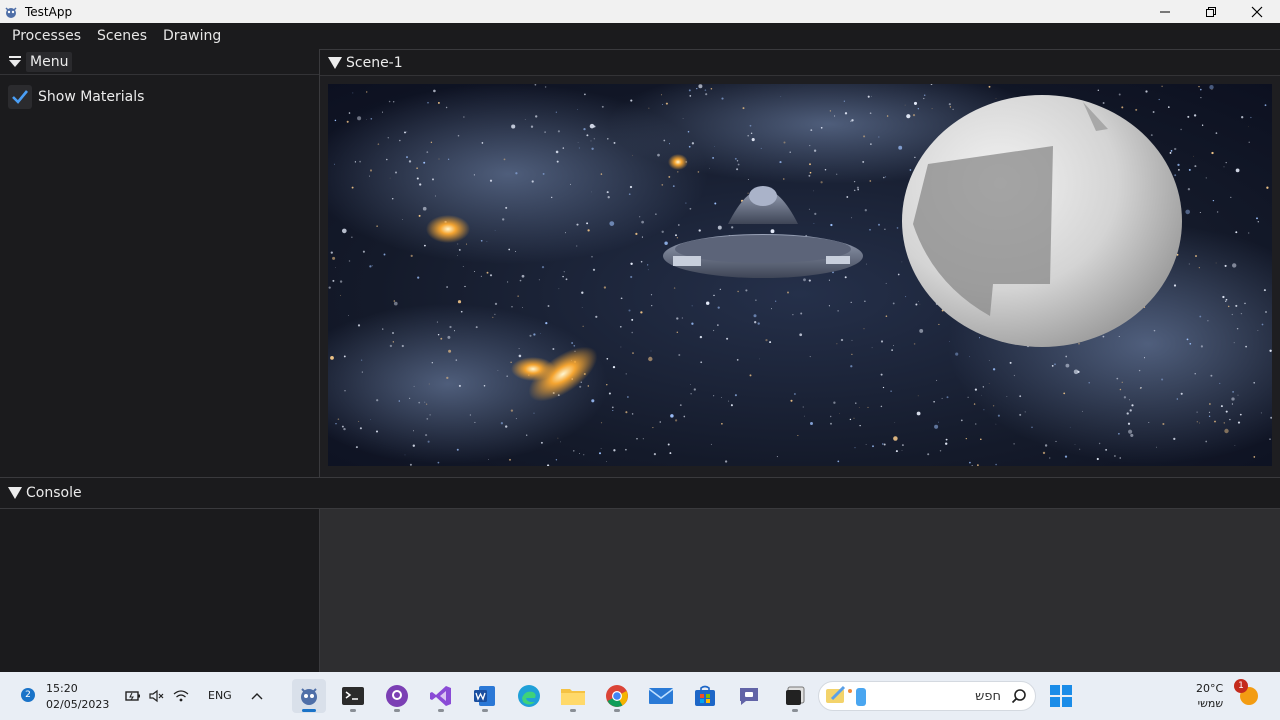 Image resolution: width=1280 pixels, height=720 pixels. I want to click on minimize-button, so click(1165, 11).